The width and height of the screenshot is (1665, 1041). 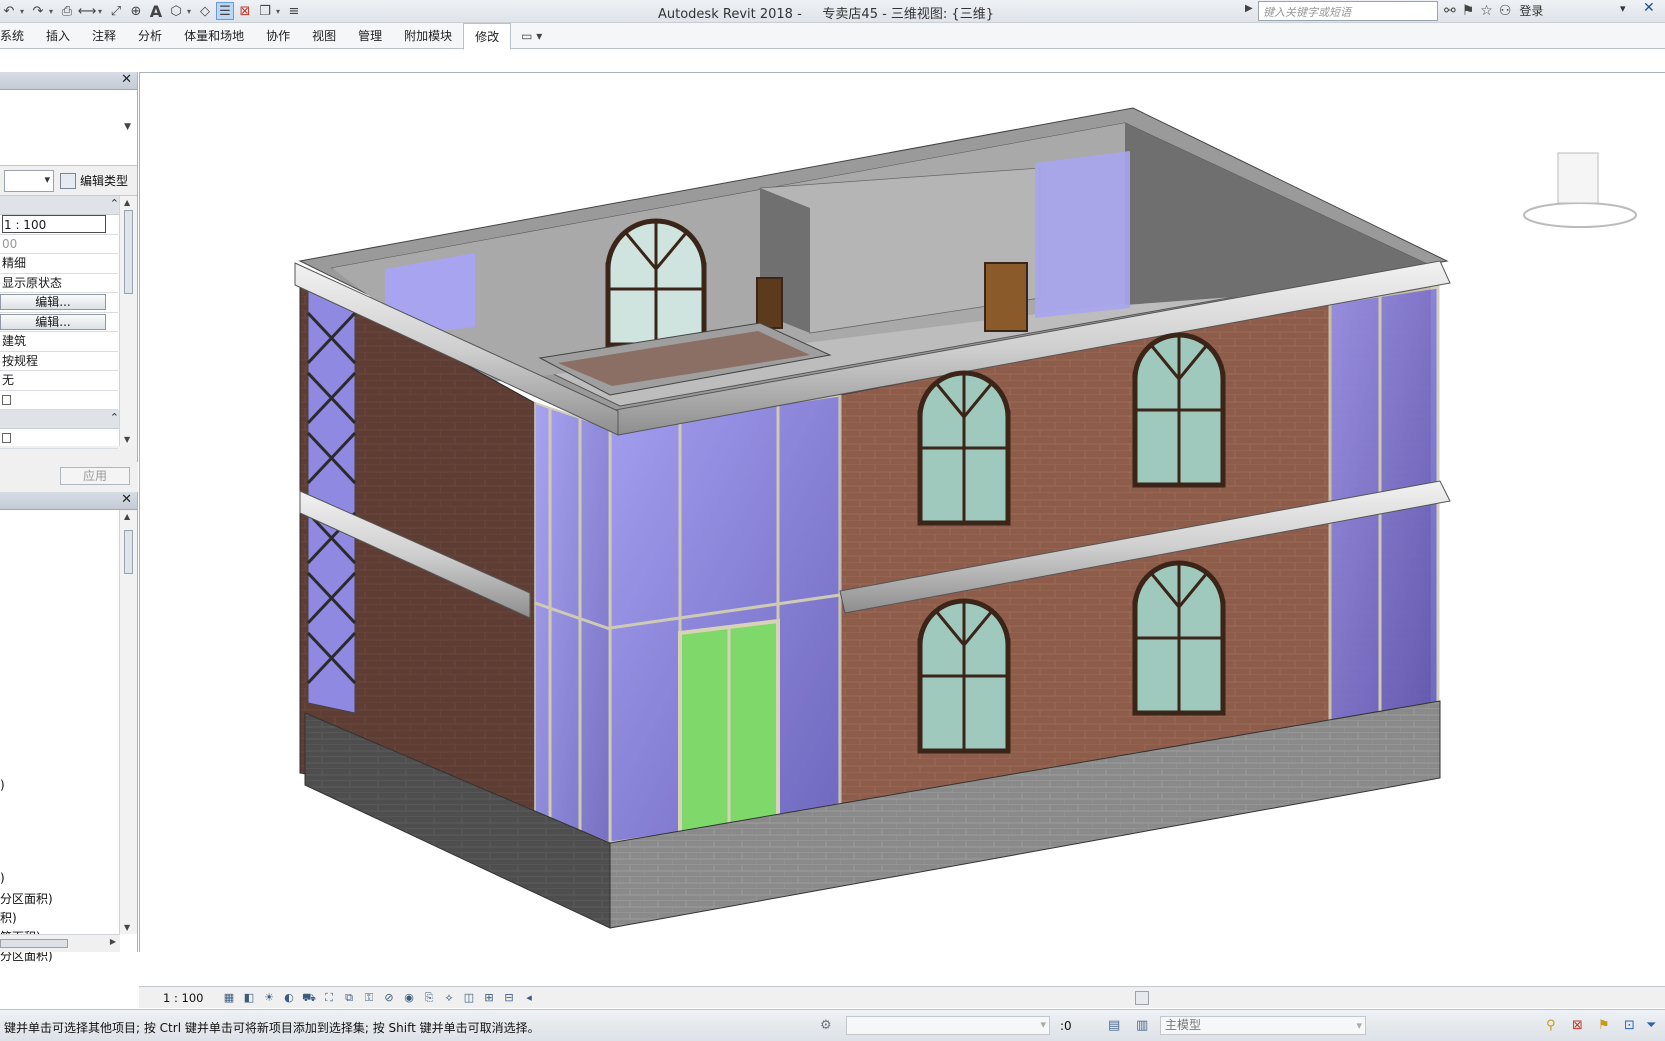 What do you see at coordinates (948, 1025) in the screenshot?
I see `active-workset-select` at bounding box center [948, 1025].